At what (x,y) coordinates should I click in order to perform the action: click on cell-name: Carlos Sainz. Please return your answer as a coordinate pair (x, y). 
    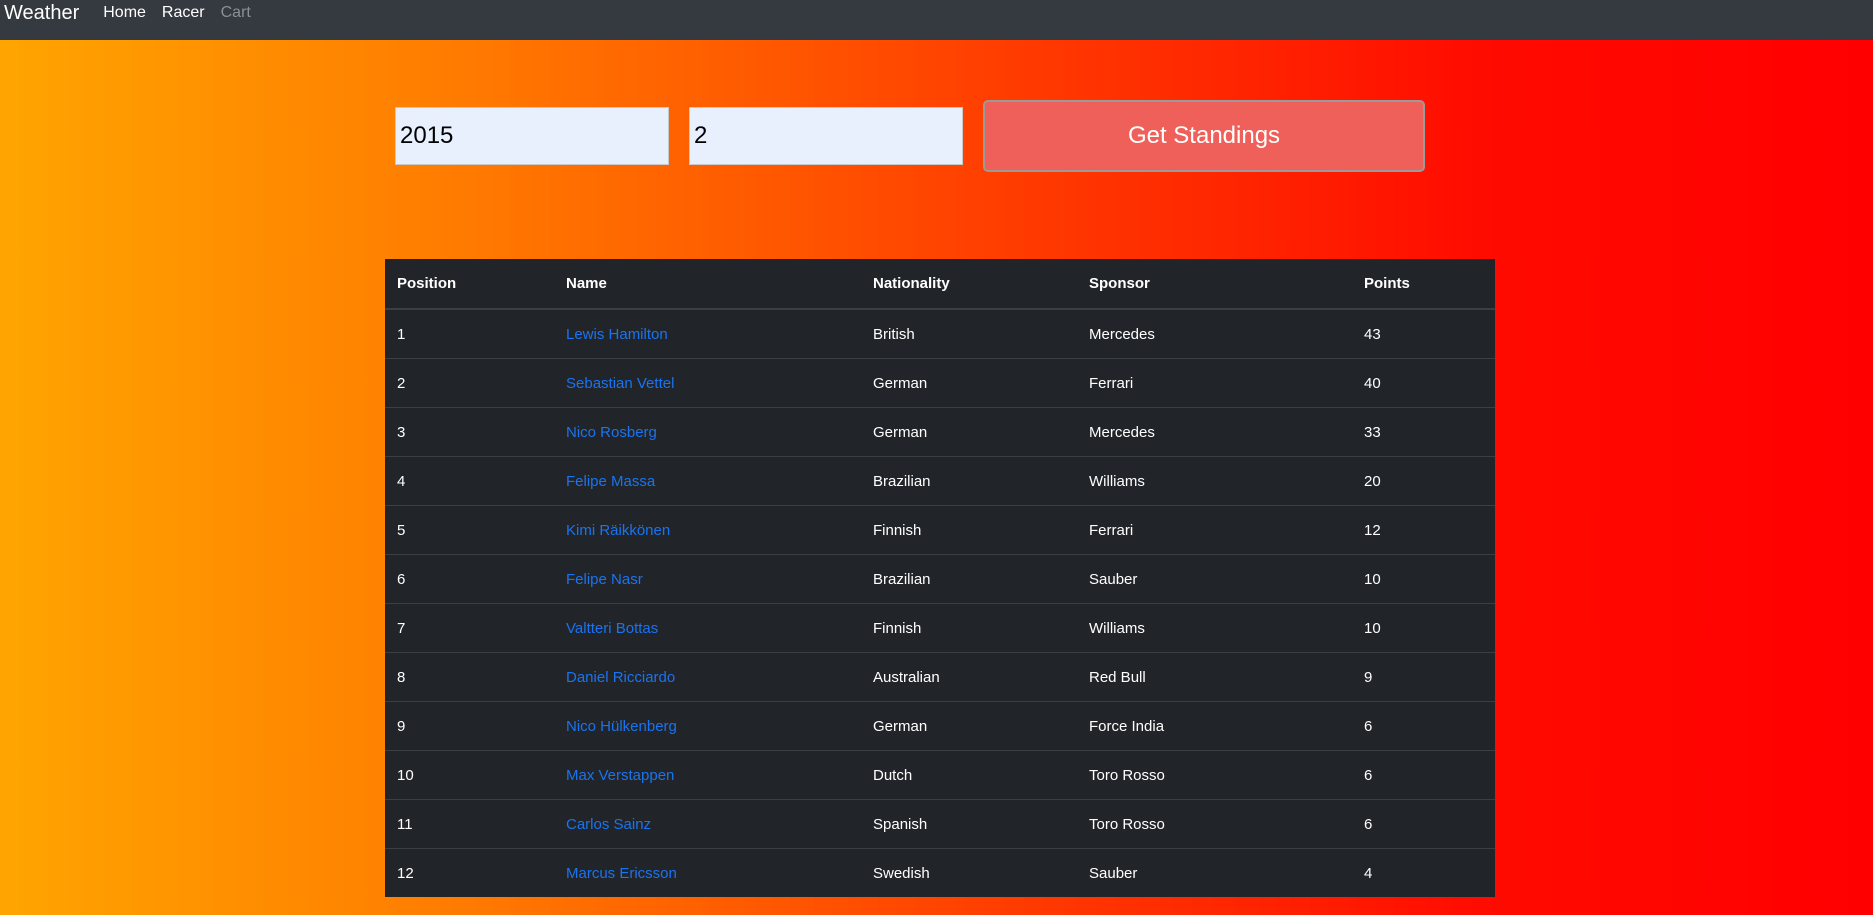
    Looking at the image, I should click on (707, 824).